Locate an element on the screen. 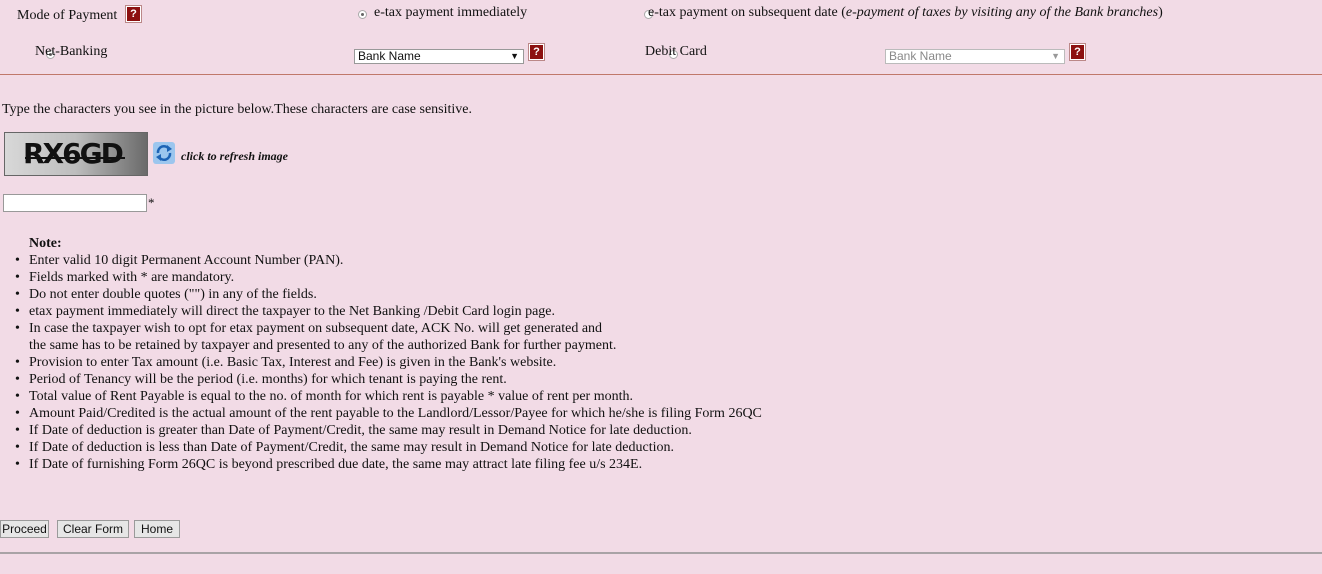 The height and width of the screenshot is (574, 1322). refresh-image-link: click to refresh image is located at coordinates (234, 156).